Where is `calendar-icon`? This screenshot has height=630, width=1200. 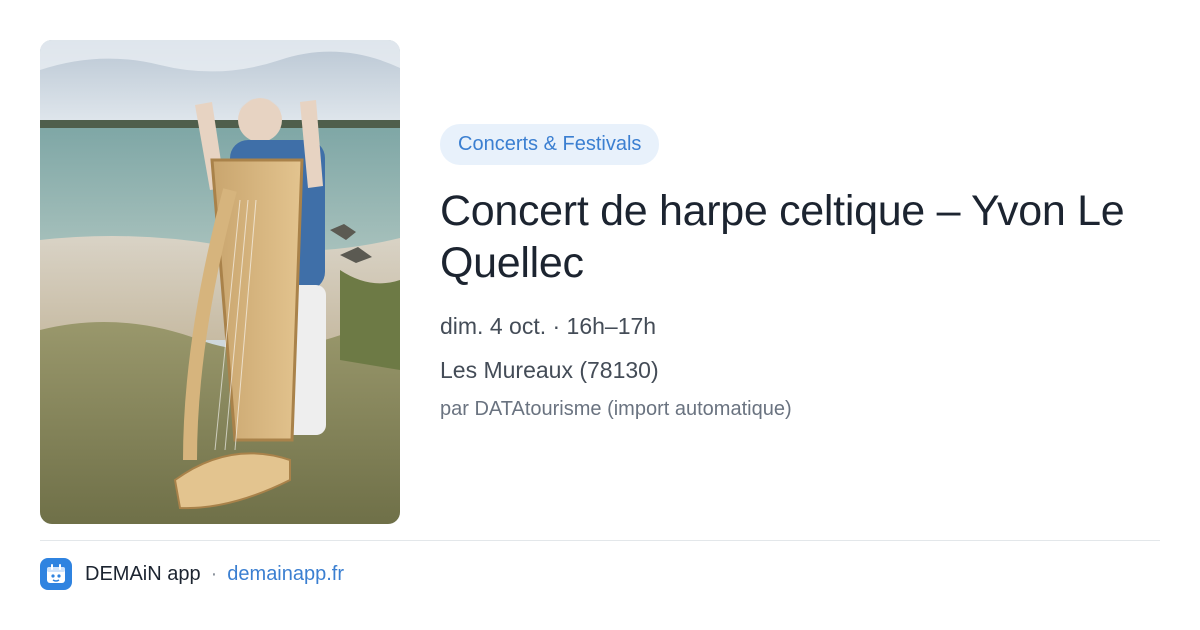
calendar-icon is located at coordinates (56, 574).